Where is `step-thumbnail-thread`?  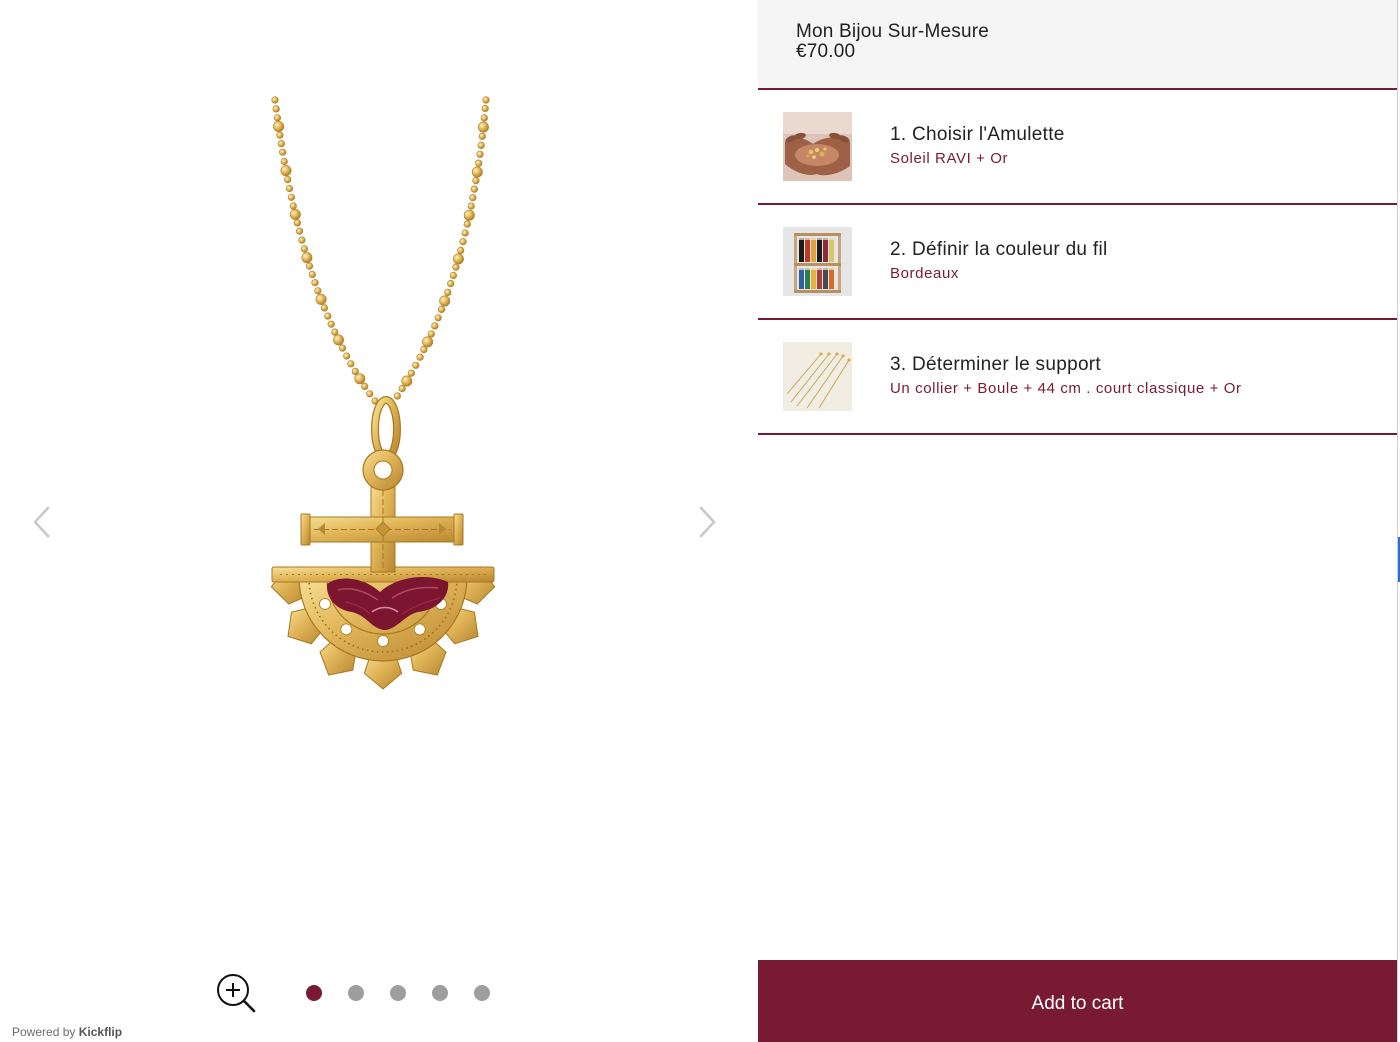
step-thumbnail-thread is located at coordinates (817, 261).